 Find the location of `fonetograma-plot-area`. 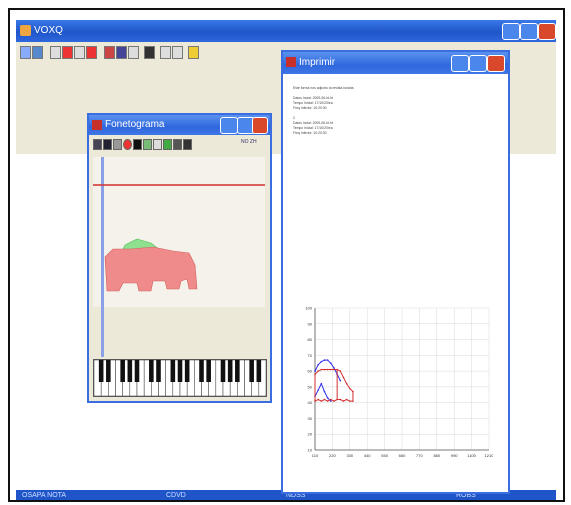

fonetograma-plot-area is located at coordinates (179, 232).